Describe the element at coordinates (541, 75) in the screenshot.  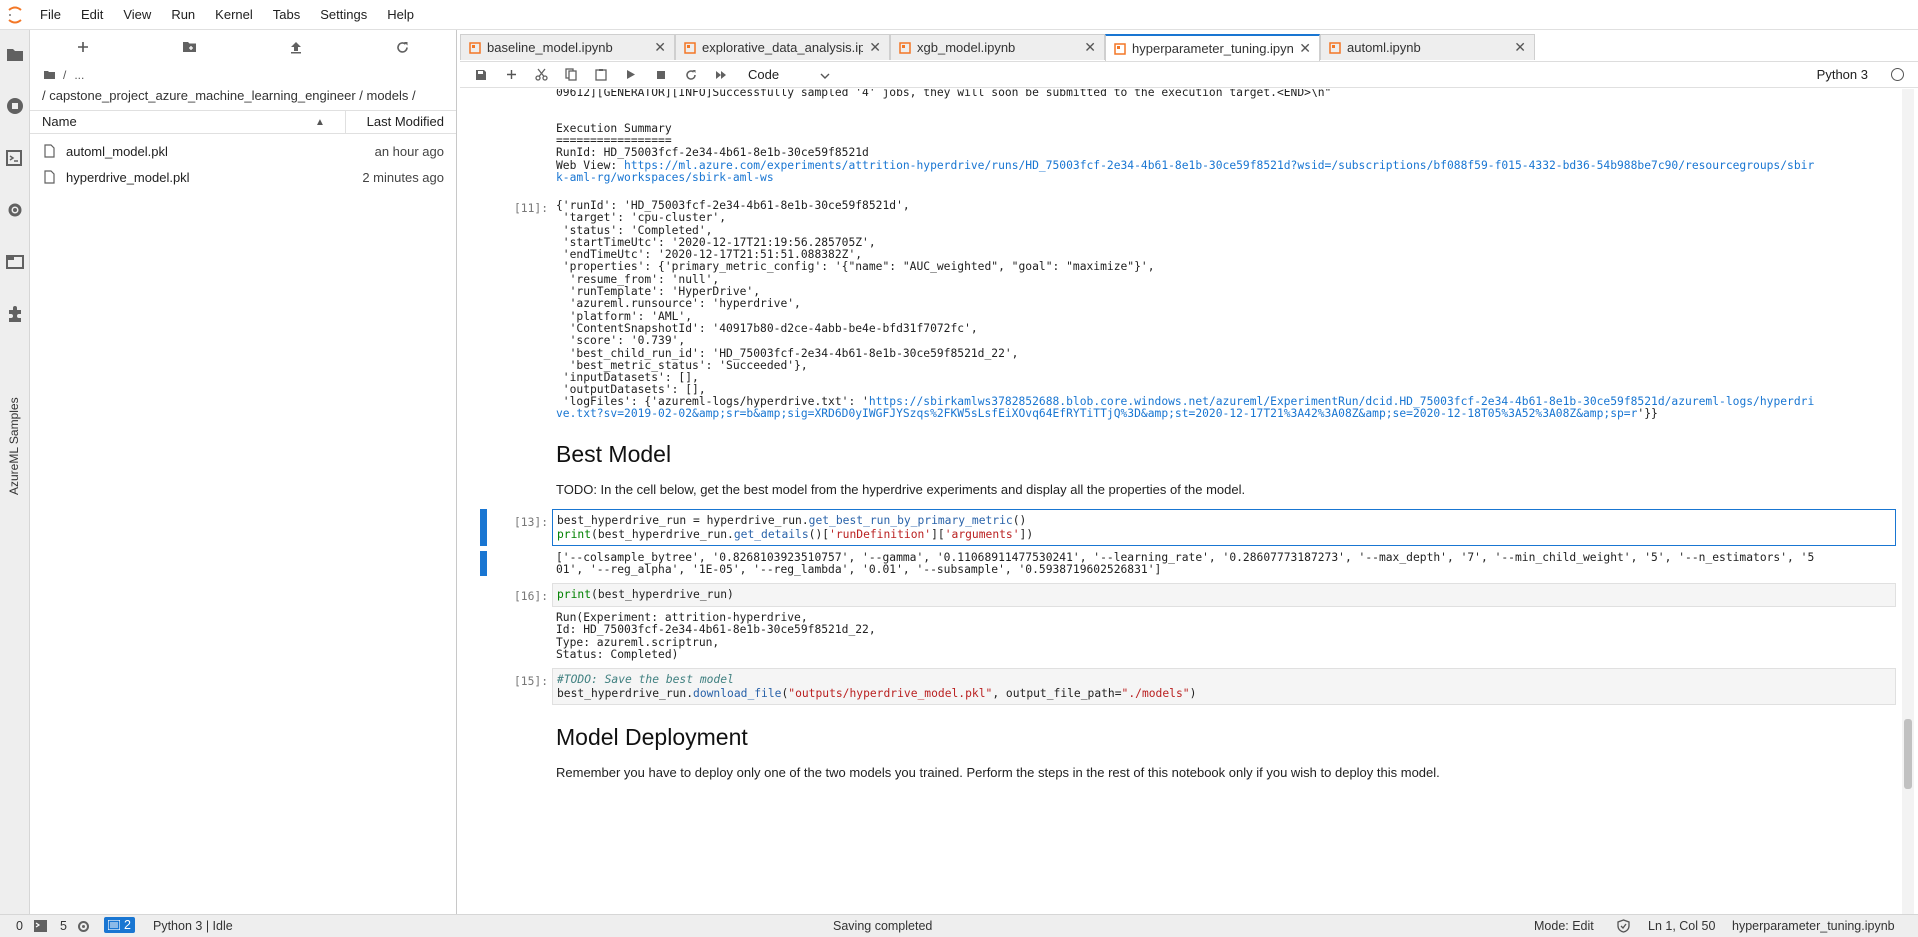
I see `cut-icon` at that location.